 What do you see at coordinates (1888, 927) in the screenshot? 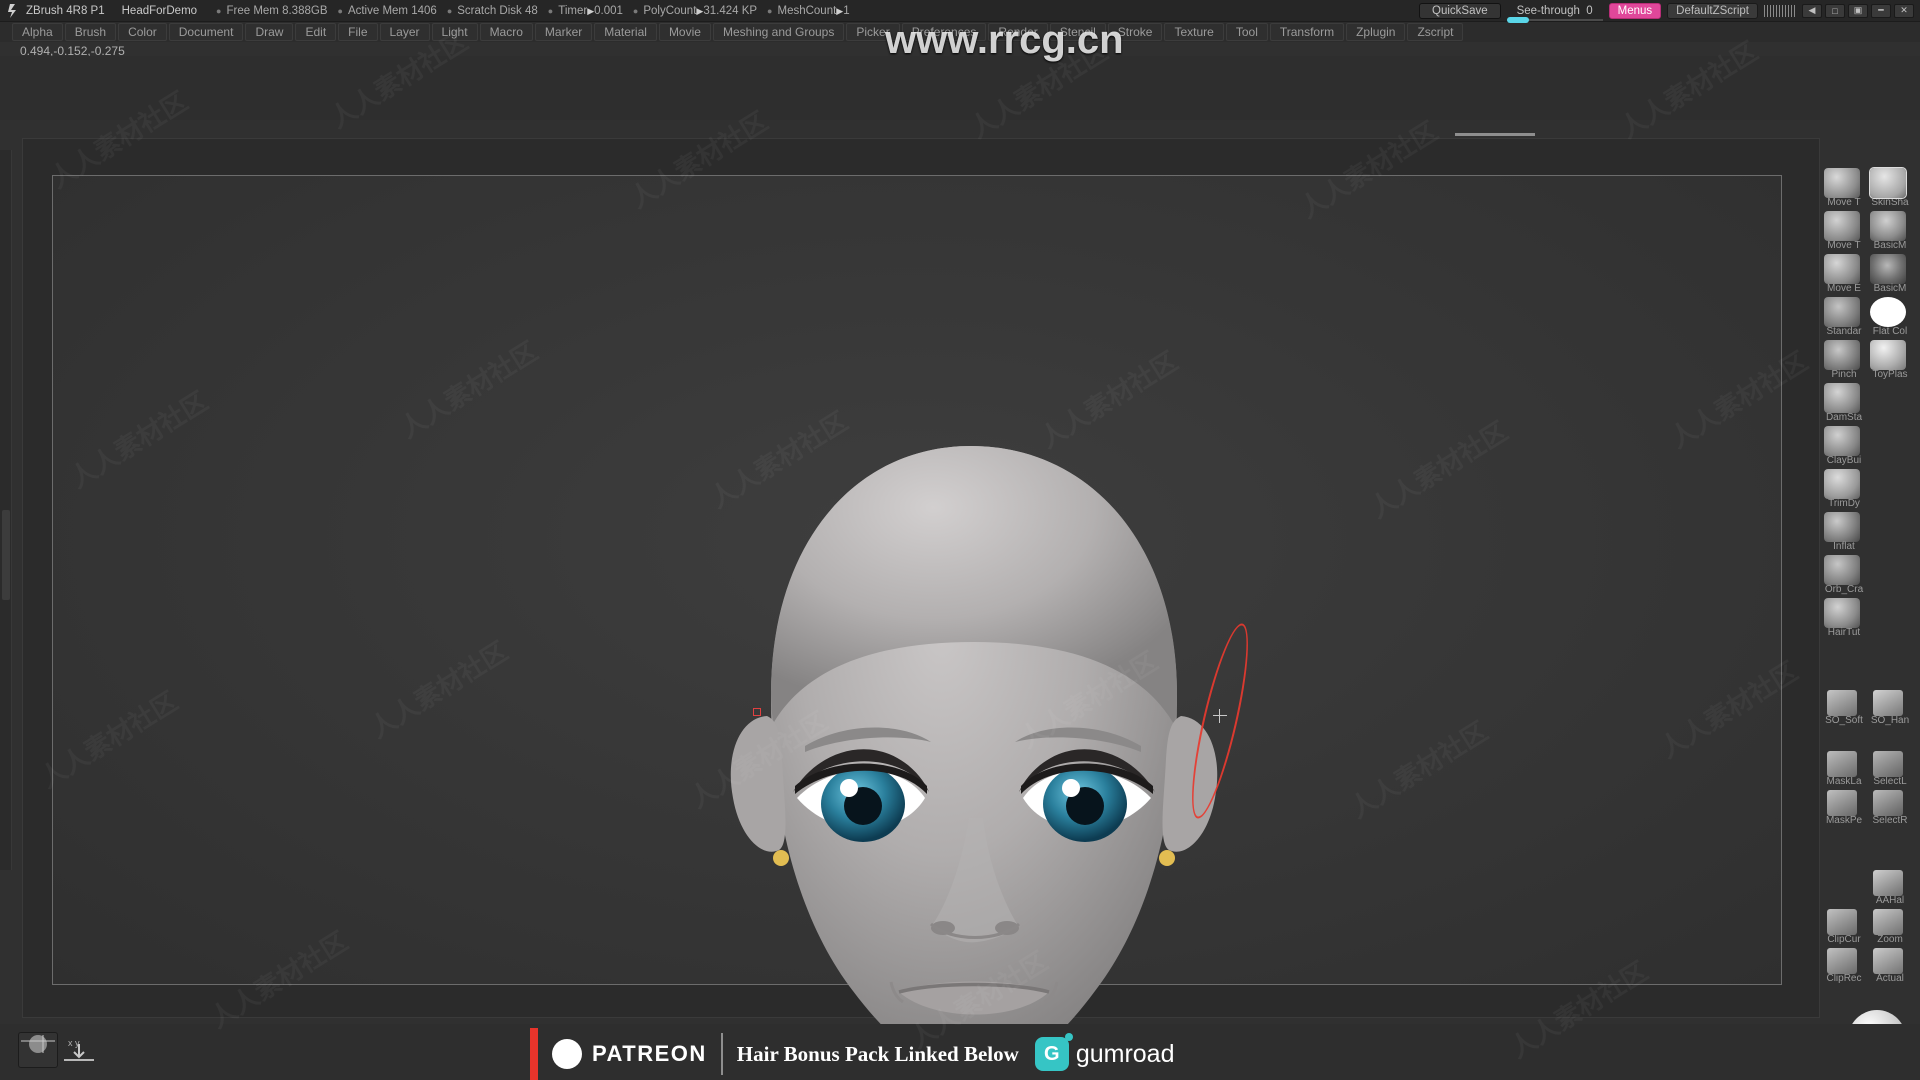
I see `zoom-icon: Zoom` at bounding box center [1888, 927].